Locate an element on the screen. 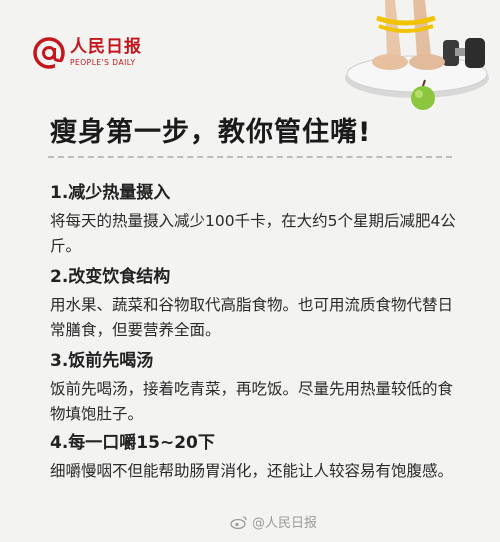 The height and width of the screenshot is (542, 500). weibo-watermark: @人民日报 is located at coordinates (273, 521).